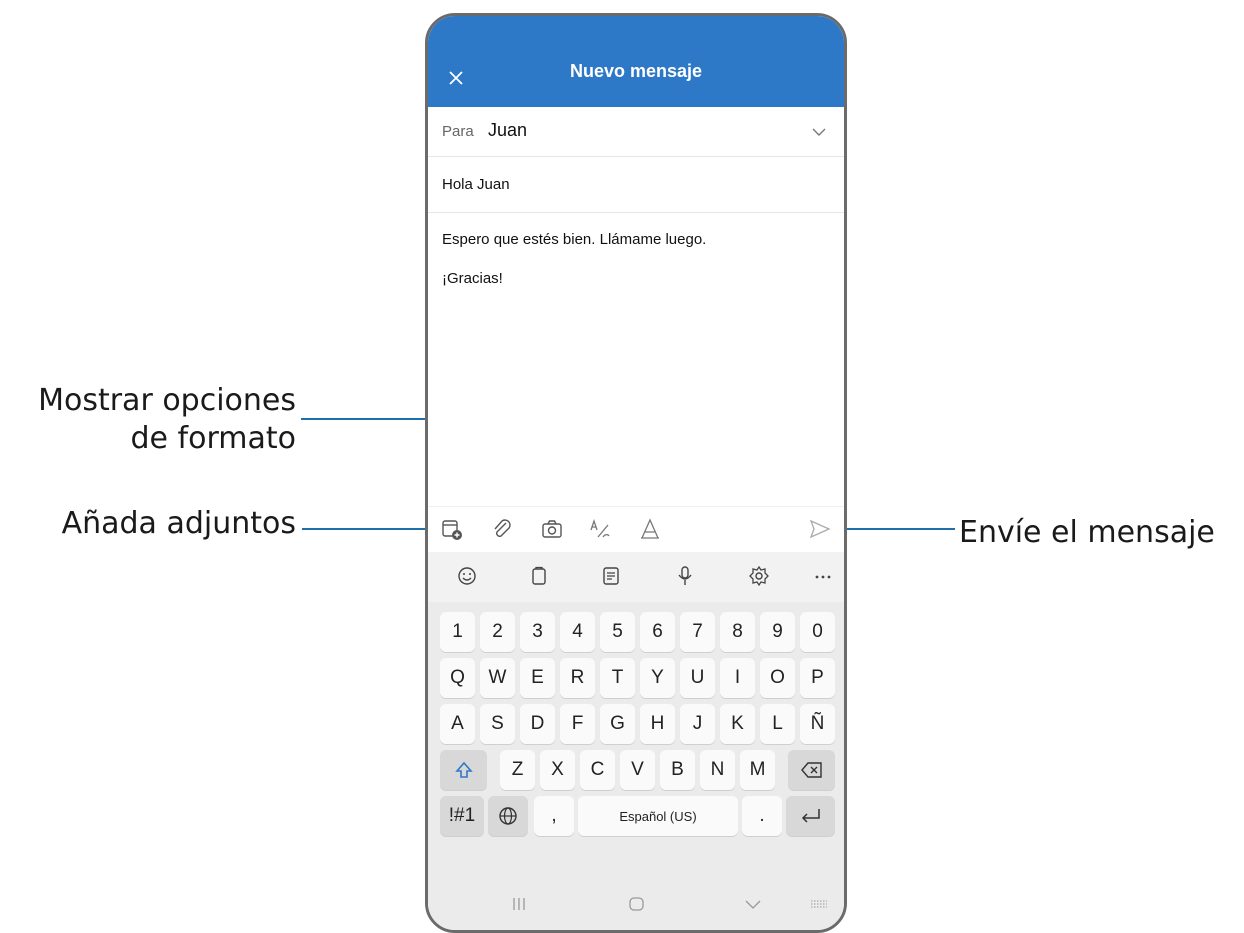  Describe the element at coordinates (537, 632) in the screenshot. I see `key: 3` at that location.